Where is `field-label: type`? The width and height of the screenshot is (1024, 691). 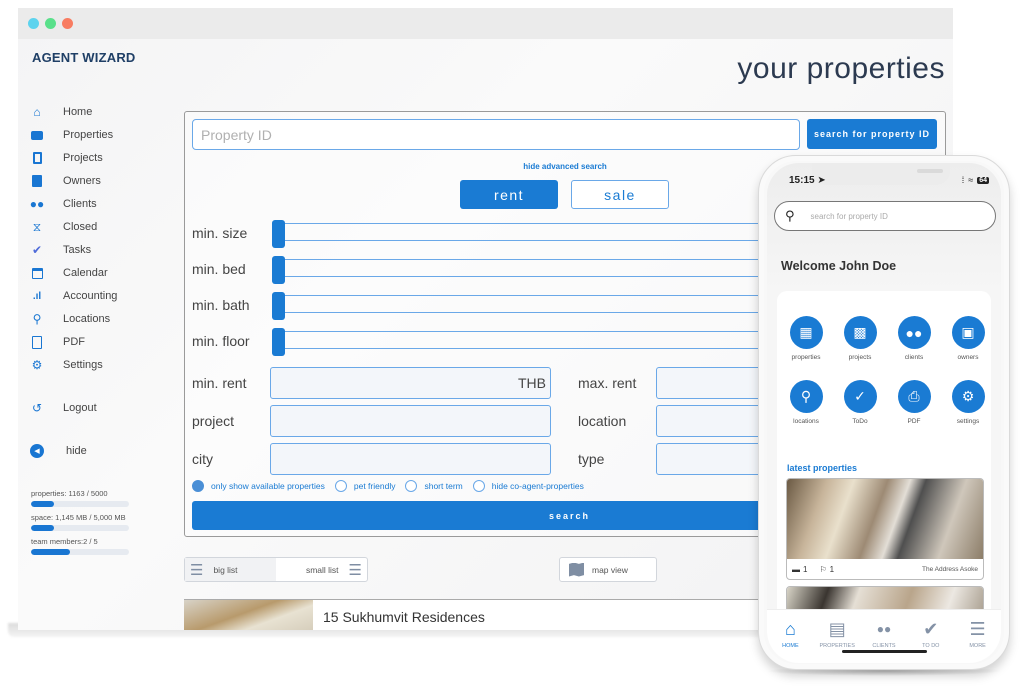
field-label: type is located at coordinates (591, 459).